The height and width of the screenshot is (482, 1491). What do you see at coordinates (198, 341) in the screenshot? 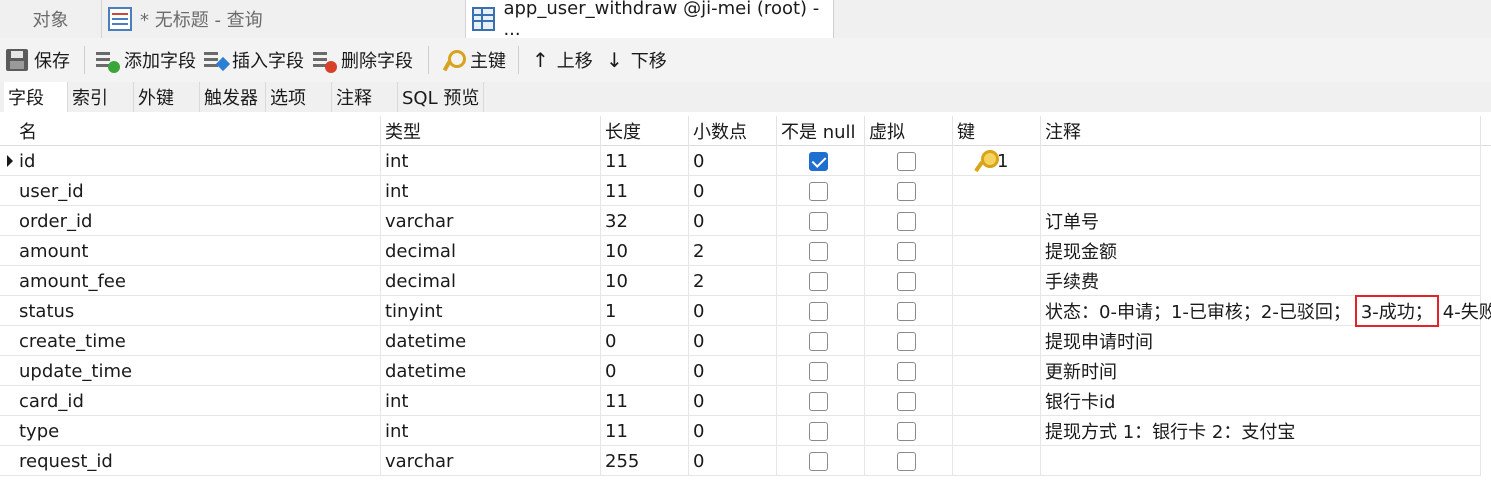
I see `field-name-cell: create_time` at bounding box center [198, 341].